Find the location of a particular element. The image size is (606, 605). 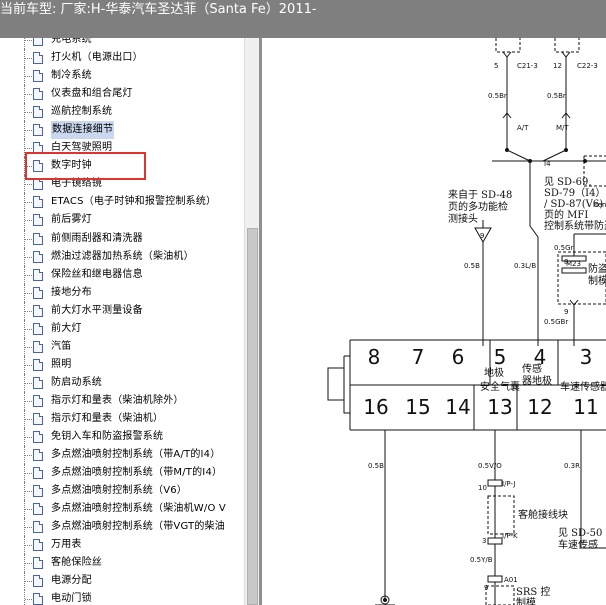

tree-item: 打火机（电源出口） is located at coordinates (122, 58).